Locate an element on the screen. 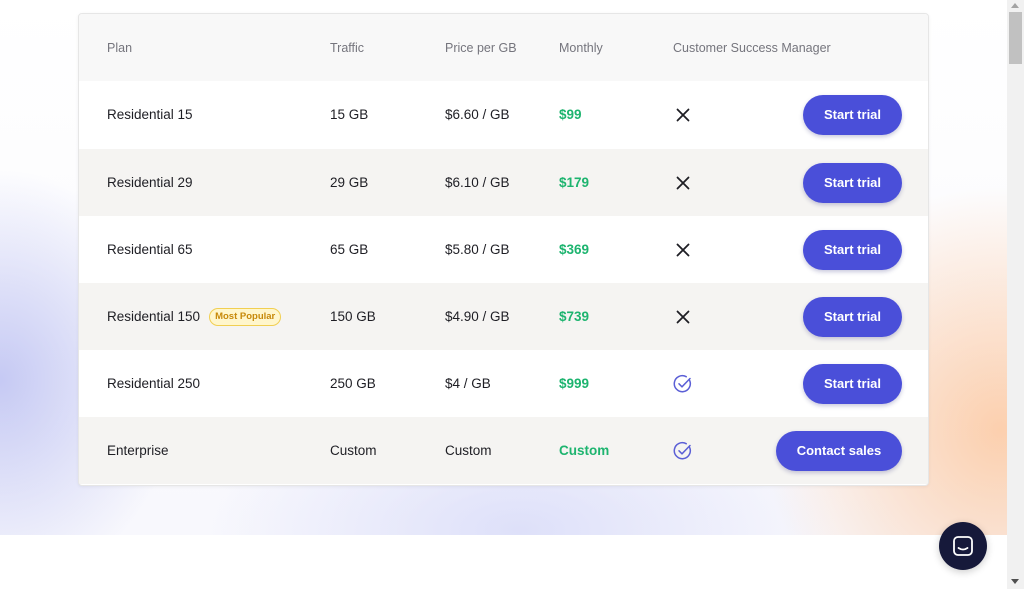 The image size is (1024, 589). traffic-value: Custom is located at coordinates (353, 450).